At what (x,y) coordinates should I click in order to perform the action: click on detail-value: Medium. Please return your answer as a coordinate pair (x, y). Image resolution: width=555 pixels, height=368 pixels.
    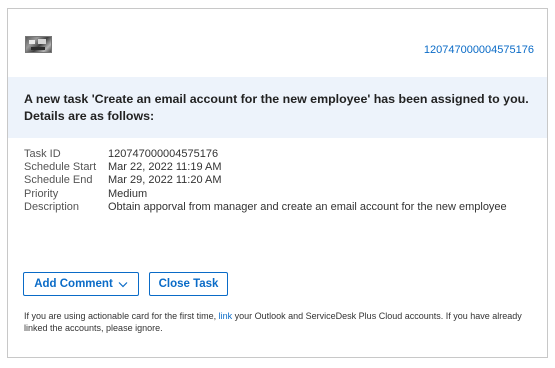
    Looking at the image, I should click on (128, 193).